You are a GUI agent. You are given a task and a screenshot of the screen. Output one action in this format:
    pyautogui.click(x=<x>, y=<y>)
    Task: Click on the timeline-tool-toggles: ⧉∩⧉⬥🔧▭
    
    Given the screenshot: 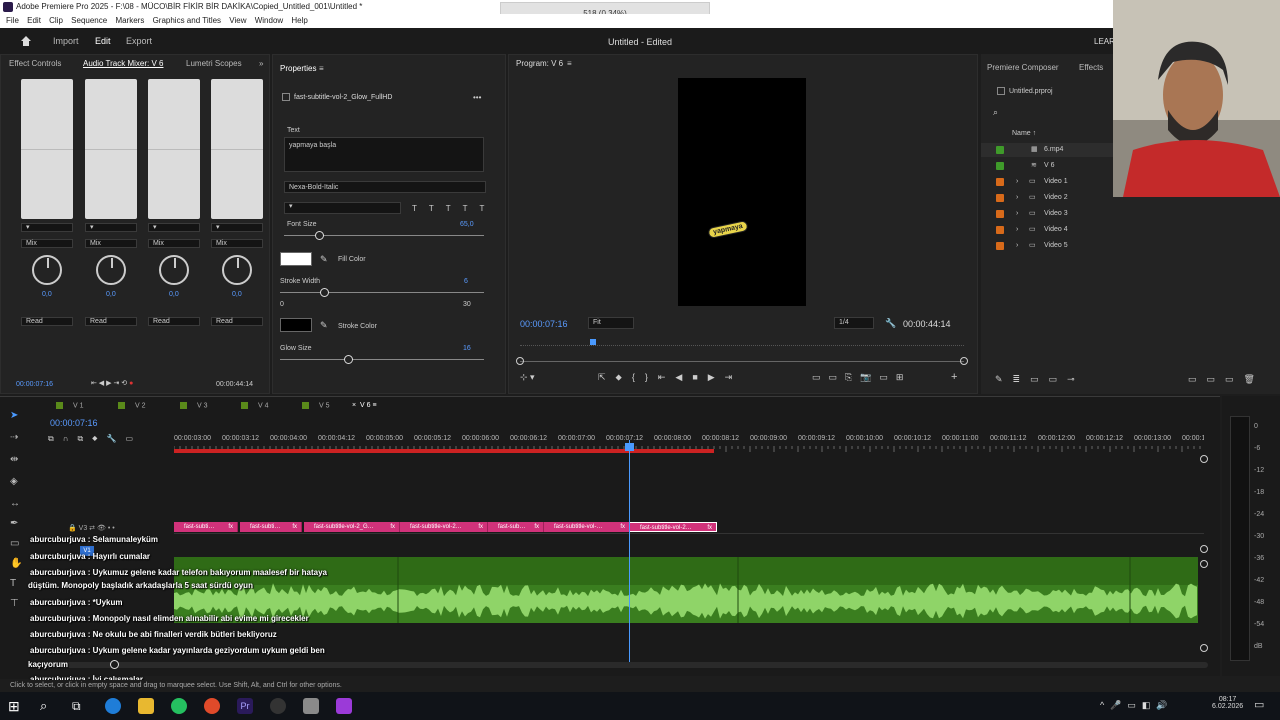 What is the action you would take?
    pyautogui.click(x=95, y=439)
    